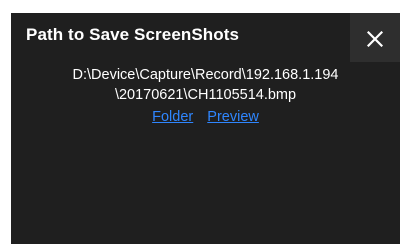 The height and width of the screenshot is (248, 404). I want to click on close-icon, so click(375, 39).